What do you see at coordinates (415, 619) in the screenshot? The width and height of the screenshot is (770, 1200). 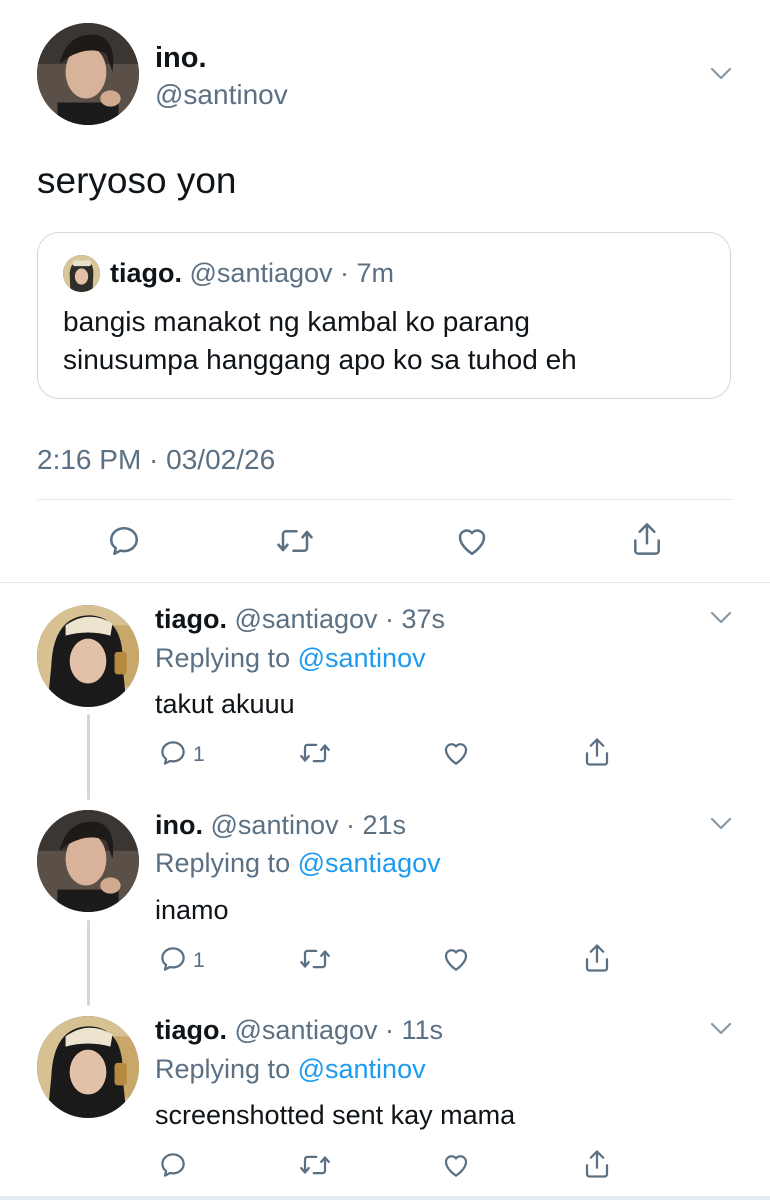 I see `reply-time: · 37s` at bounding box center [415, 619].